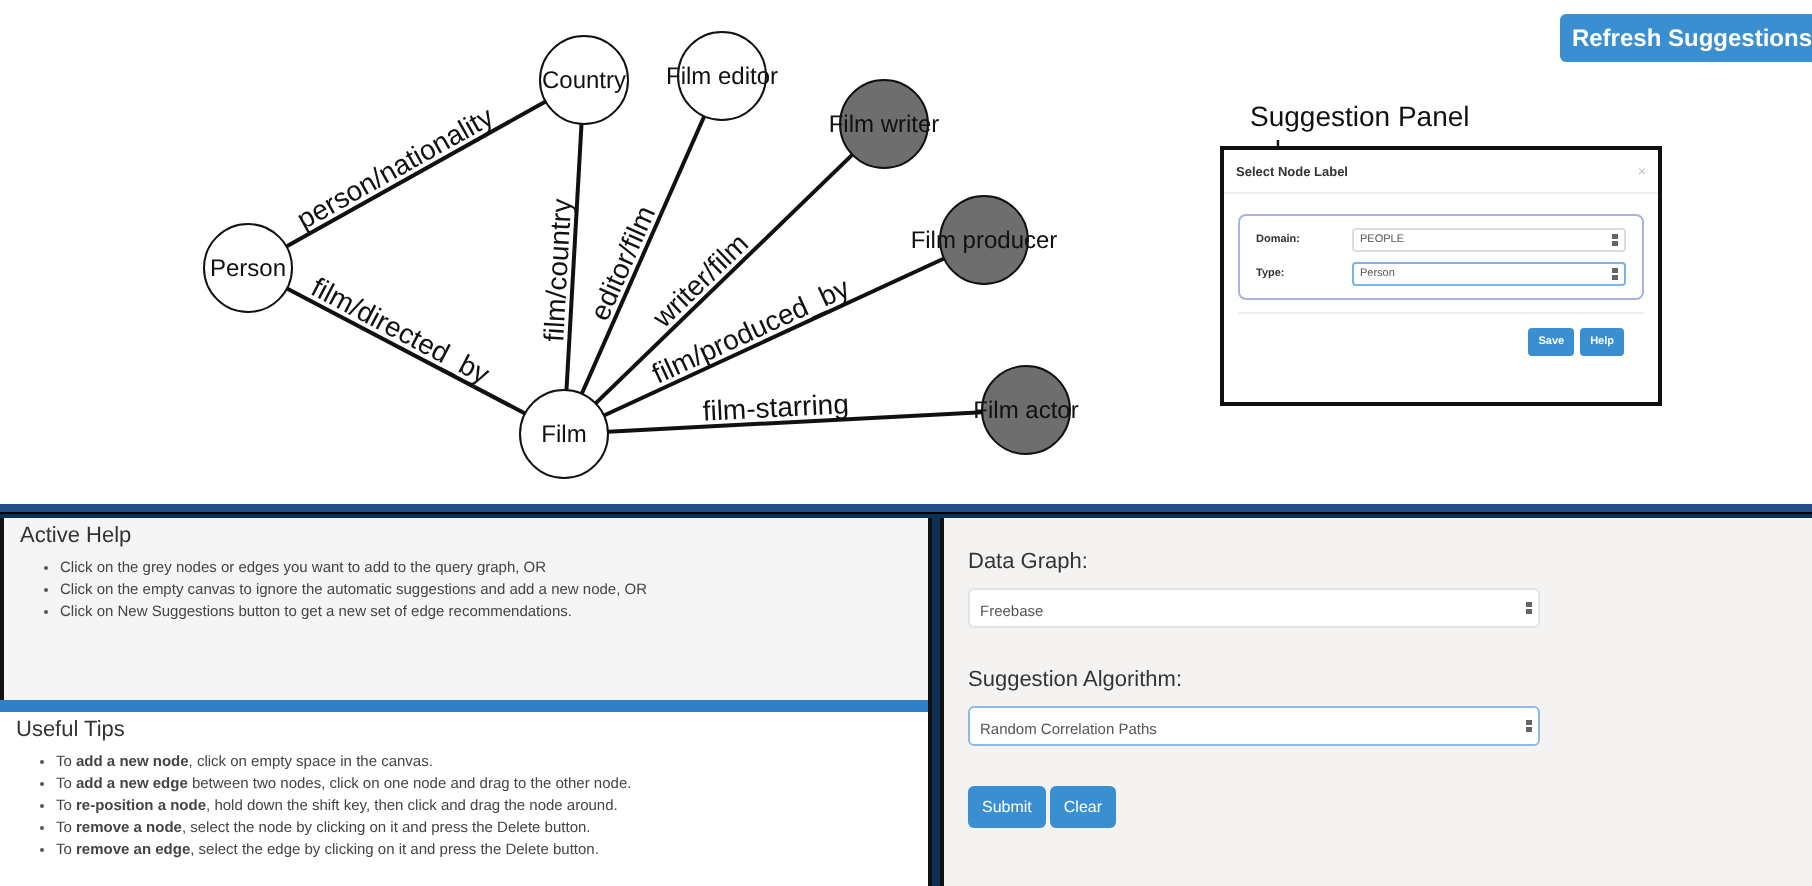 The width and height of the screenshot is (1812, 886). What do you see at coordinates (71, 730) in the screenshot?
I see `section-title: Useful Tips` at bounding box center [71, 730].